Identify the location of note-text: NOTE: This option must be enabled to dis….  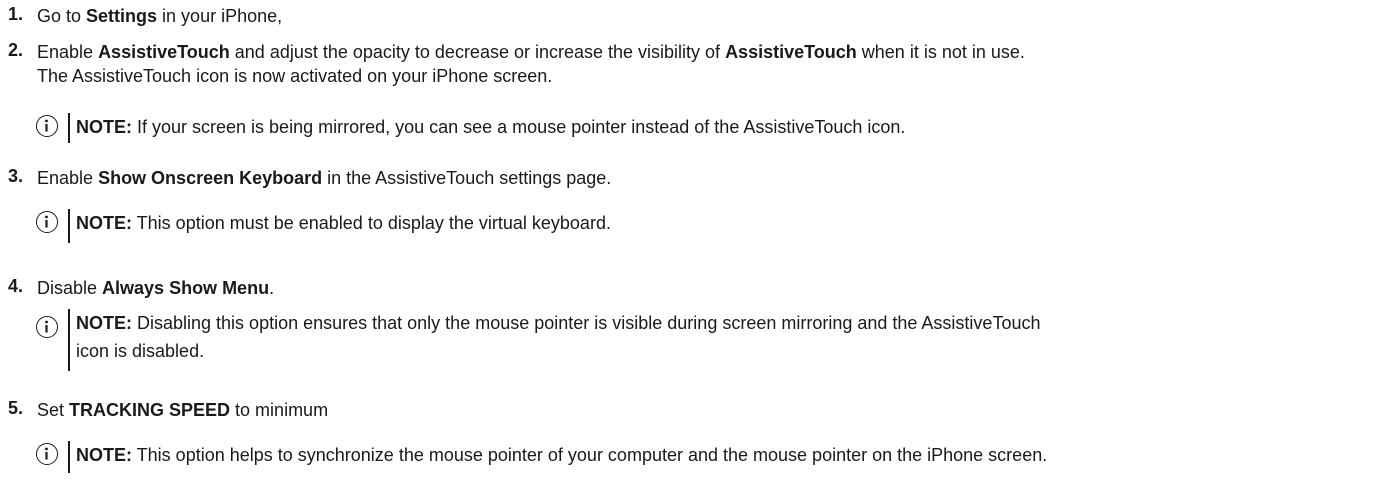
(343, 223).